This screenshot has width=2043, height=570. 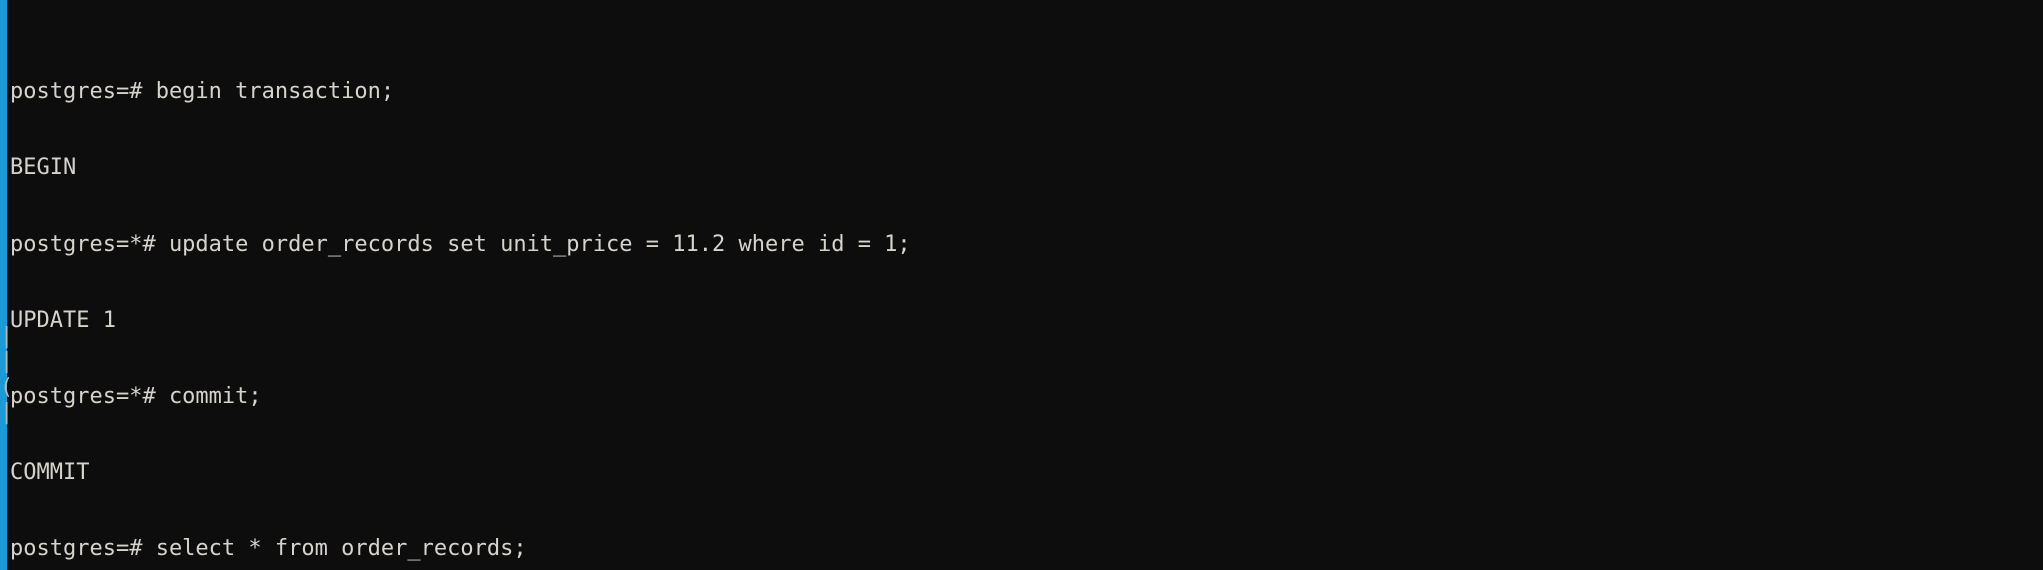 I want to click on response-line-begin: BEGIN, so click(x=43, y=168).